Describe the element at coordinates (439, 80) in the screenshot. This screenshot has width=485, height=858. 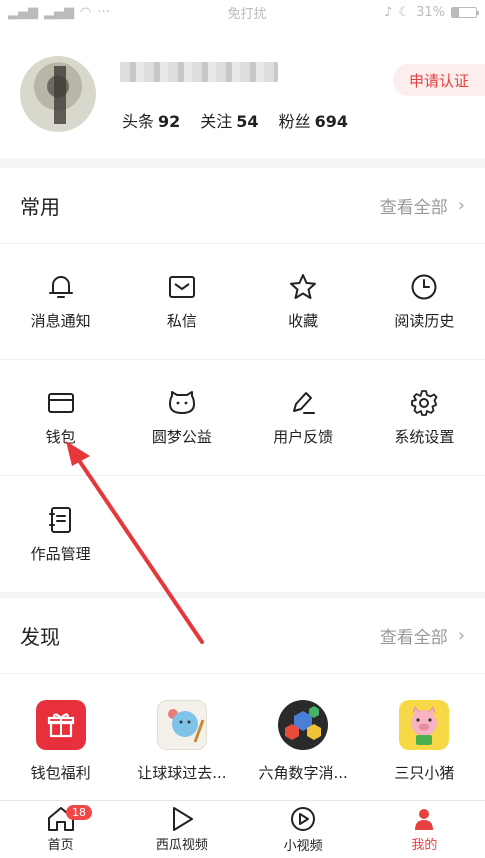
I see `apply-certification-button: 申请认证` at that location.